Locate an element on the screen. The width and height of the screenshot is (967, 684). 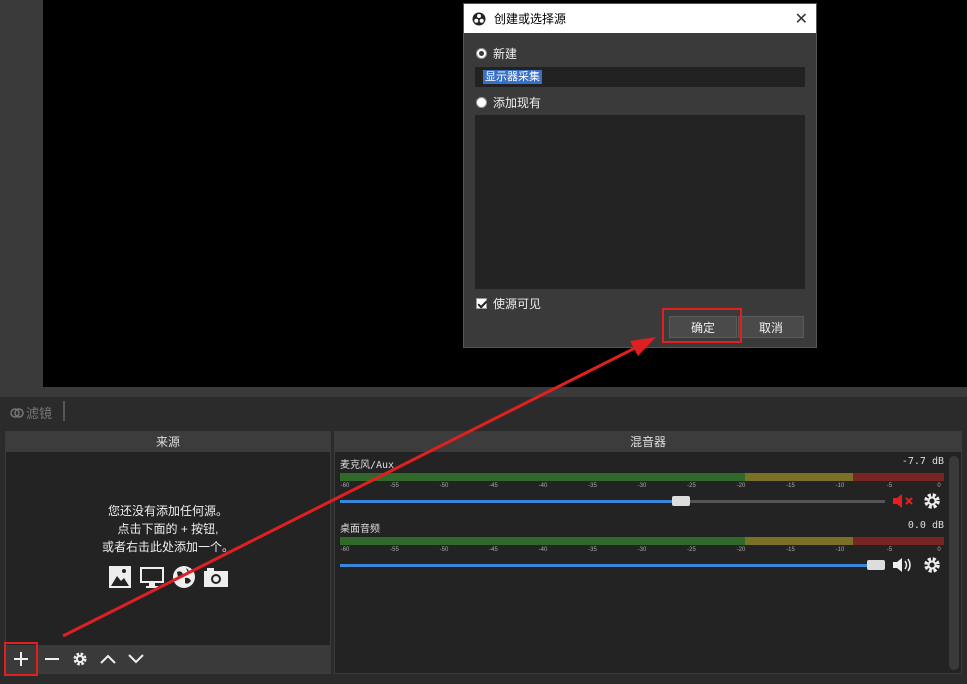
filter-icon is located at coordinates (17, 412).